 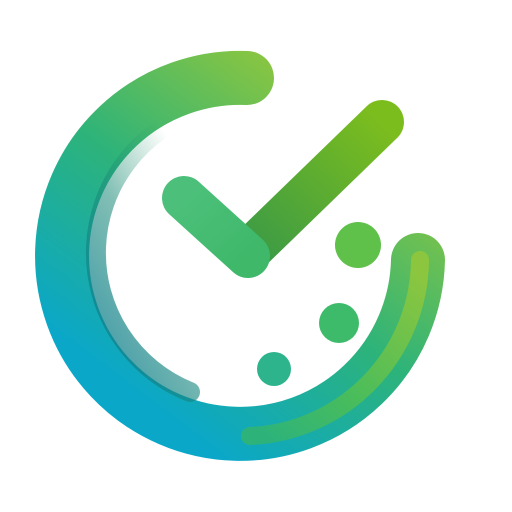 What do you see at coordinates (274, 369) in the screenshot?
I see `clock-dot-small` at bounding box center [274, 369].